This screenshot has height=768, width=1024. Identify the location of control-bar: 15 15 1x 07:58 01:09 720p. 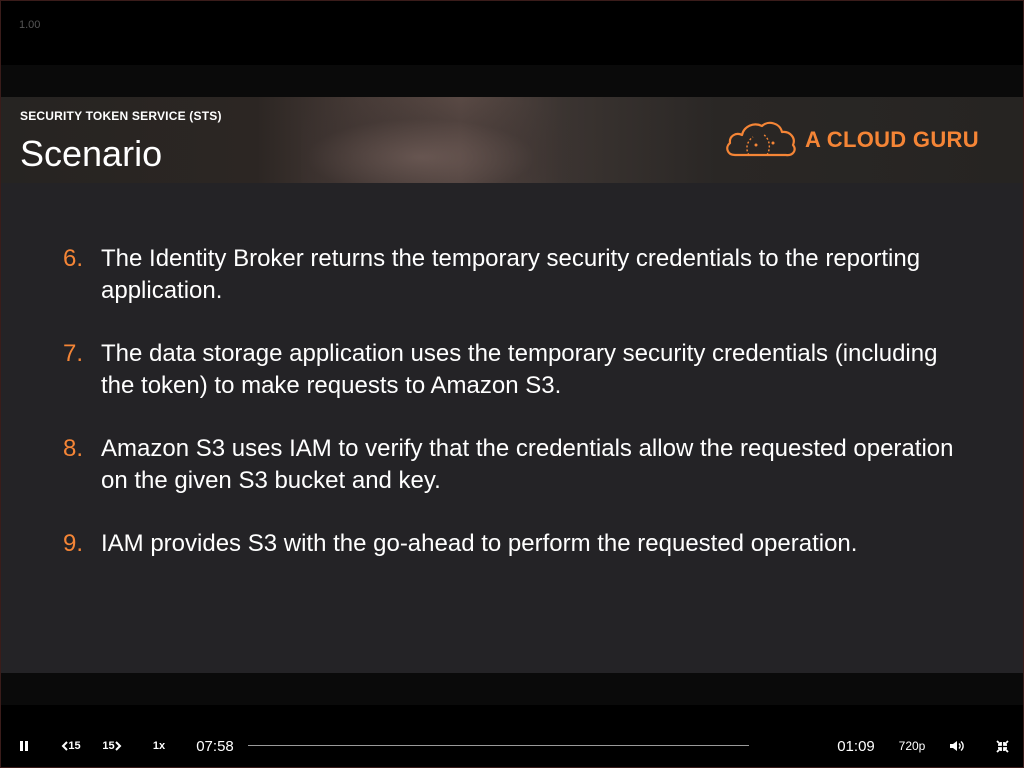
(512, 746).